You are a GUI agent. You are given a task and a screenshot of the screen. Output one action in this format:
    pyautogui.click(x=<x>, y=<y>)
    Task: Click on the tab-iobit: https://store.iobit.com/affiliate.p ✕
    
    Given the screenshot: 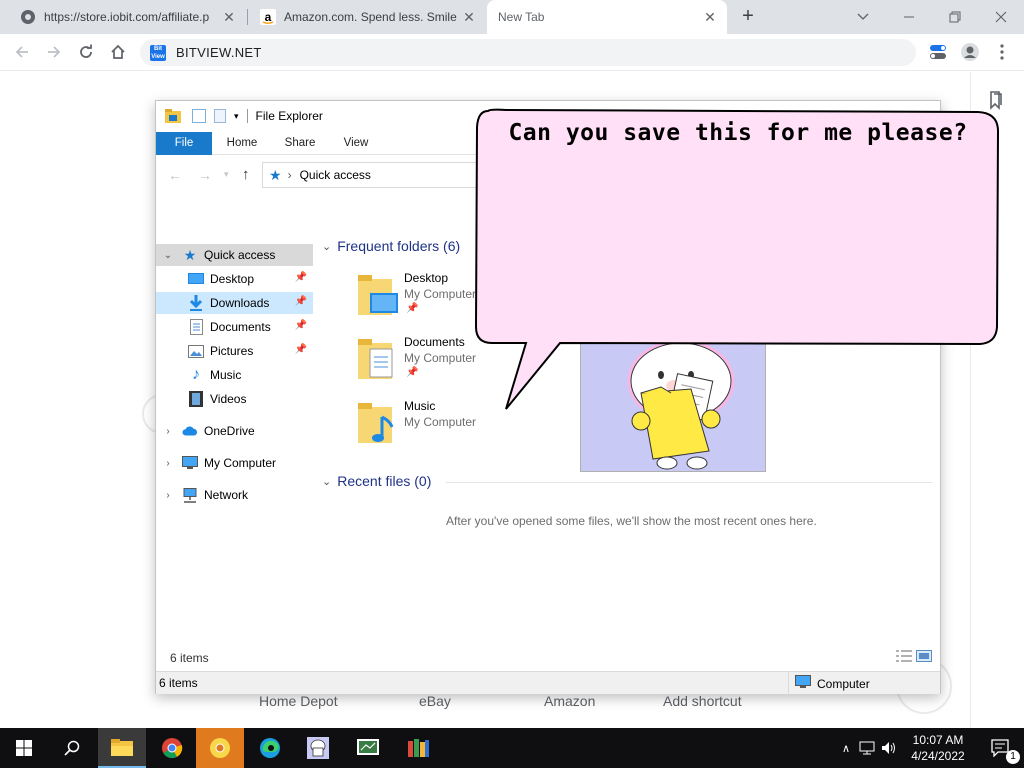 What is the action you would take?
    pyautogui.click(x=123, y=17)
    